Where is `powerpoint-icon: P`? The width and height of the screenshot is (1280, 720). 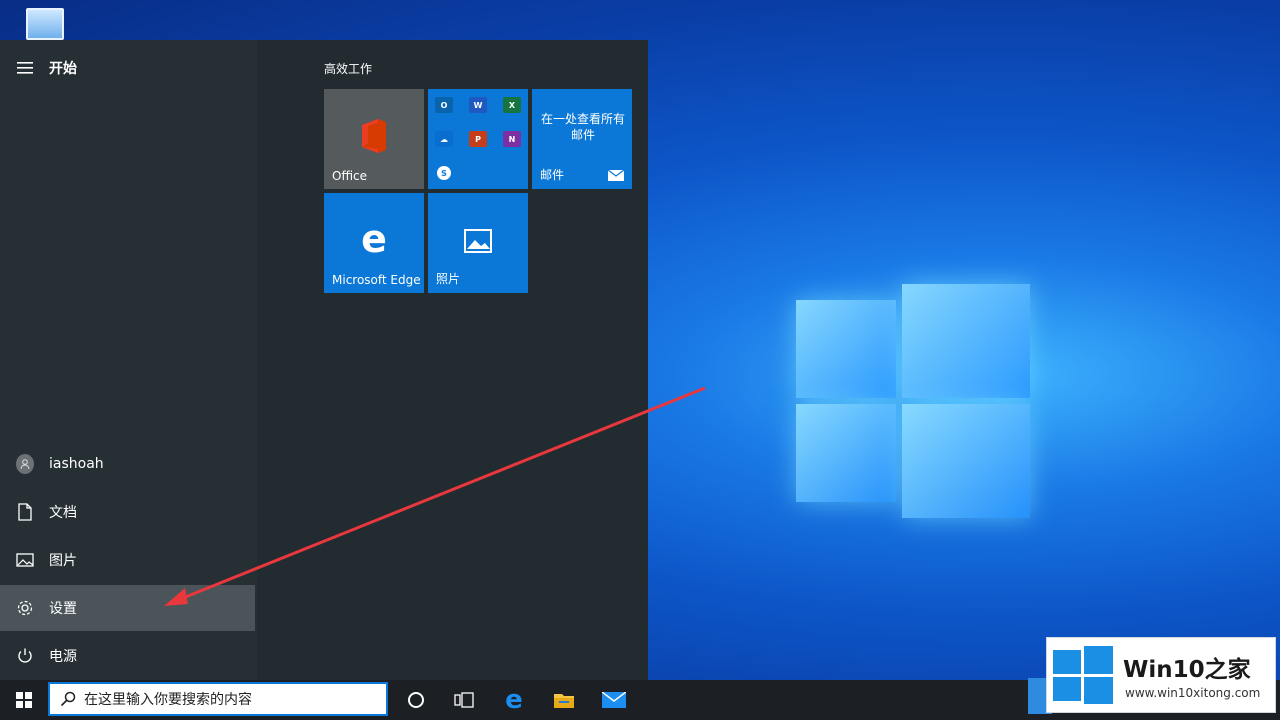 powerpoint-icon: P is located at coordinates (478, 139).